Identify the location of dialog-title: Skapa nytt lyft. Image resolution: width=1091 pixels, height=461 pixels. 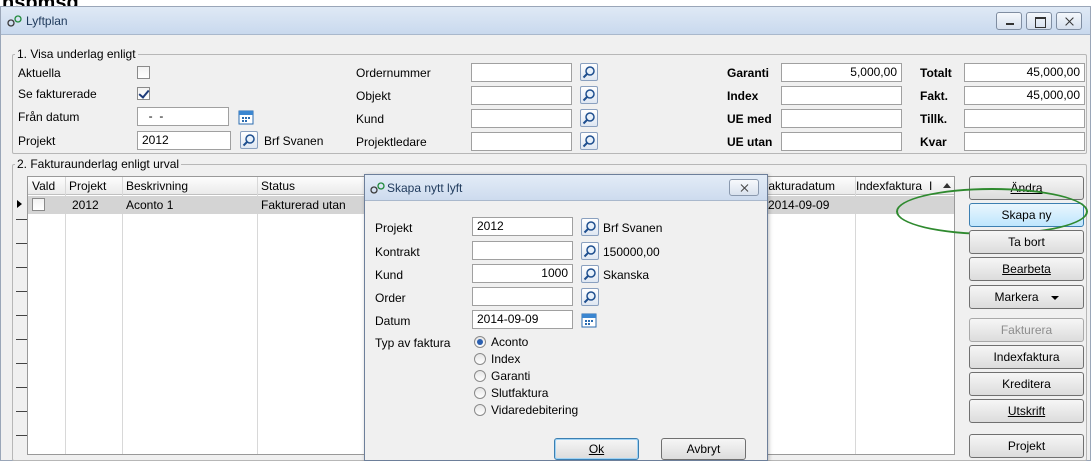
(425, 188).